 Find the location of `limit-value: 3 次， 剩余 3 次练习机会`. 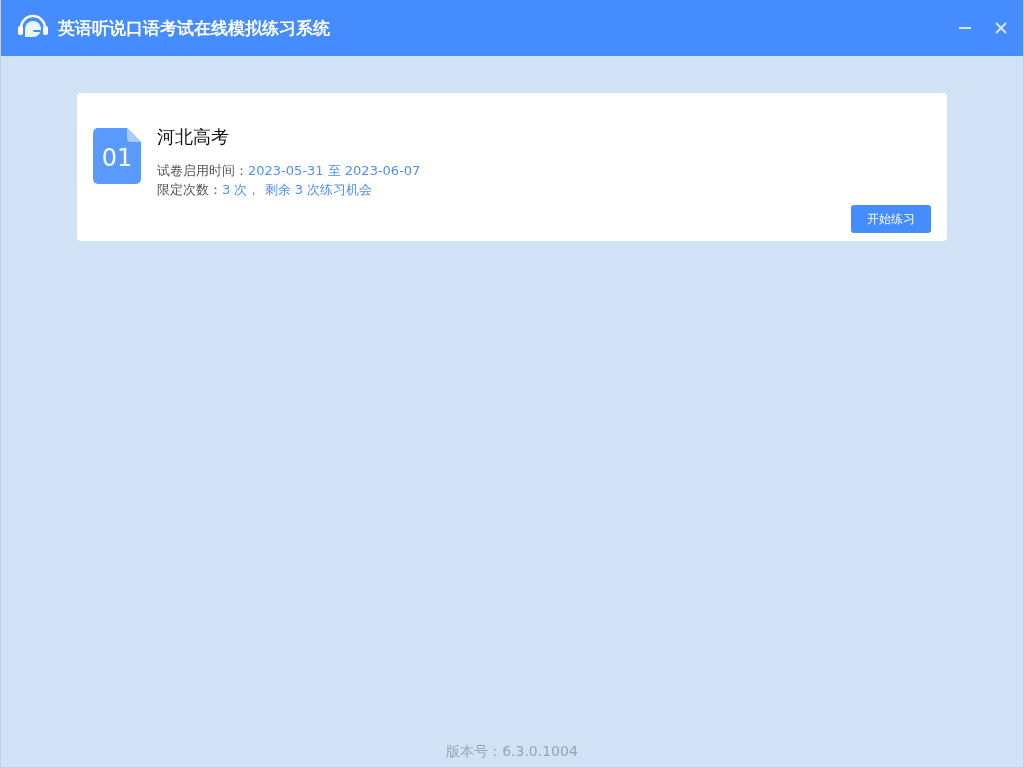

limit-value: 3 次， 剩余 3 次练习机会 is located at coordinates (297, 189).